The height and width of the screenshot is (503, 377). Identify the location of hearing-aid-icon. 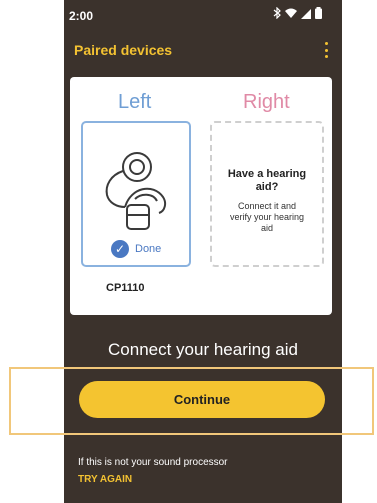
(139, 191).